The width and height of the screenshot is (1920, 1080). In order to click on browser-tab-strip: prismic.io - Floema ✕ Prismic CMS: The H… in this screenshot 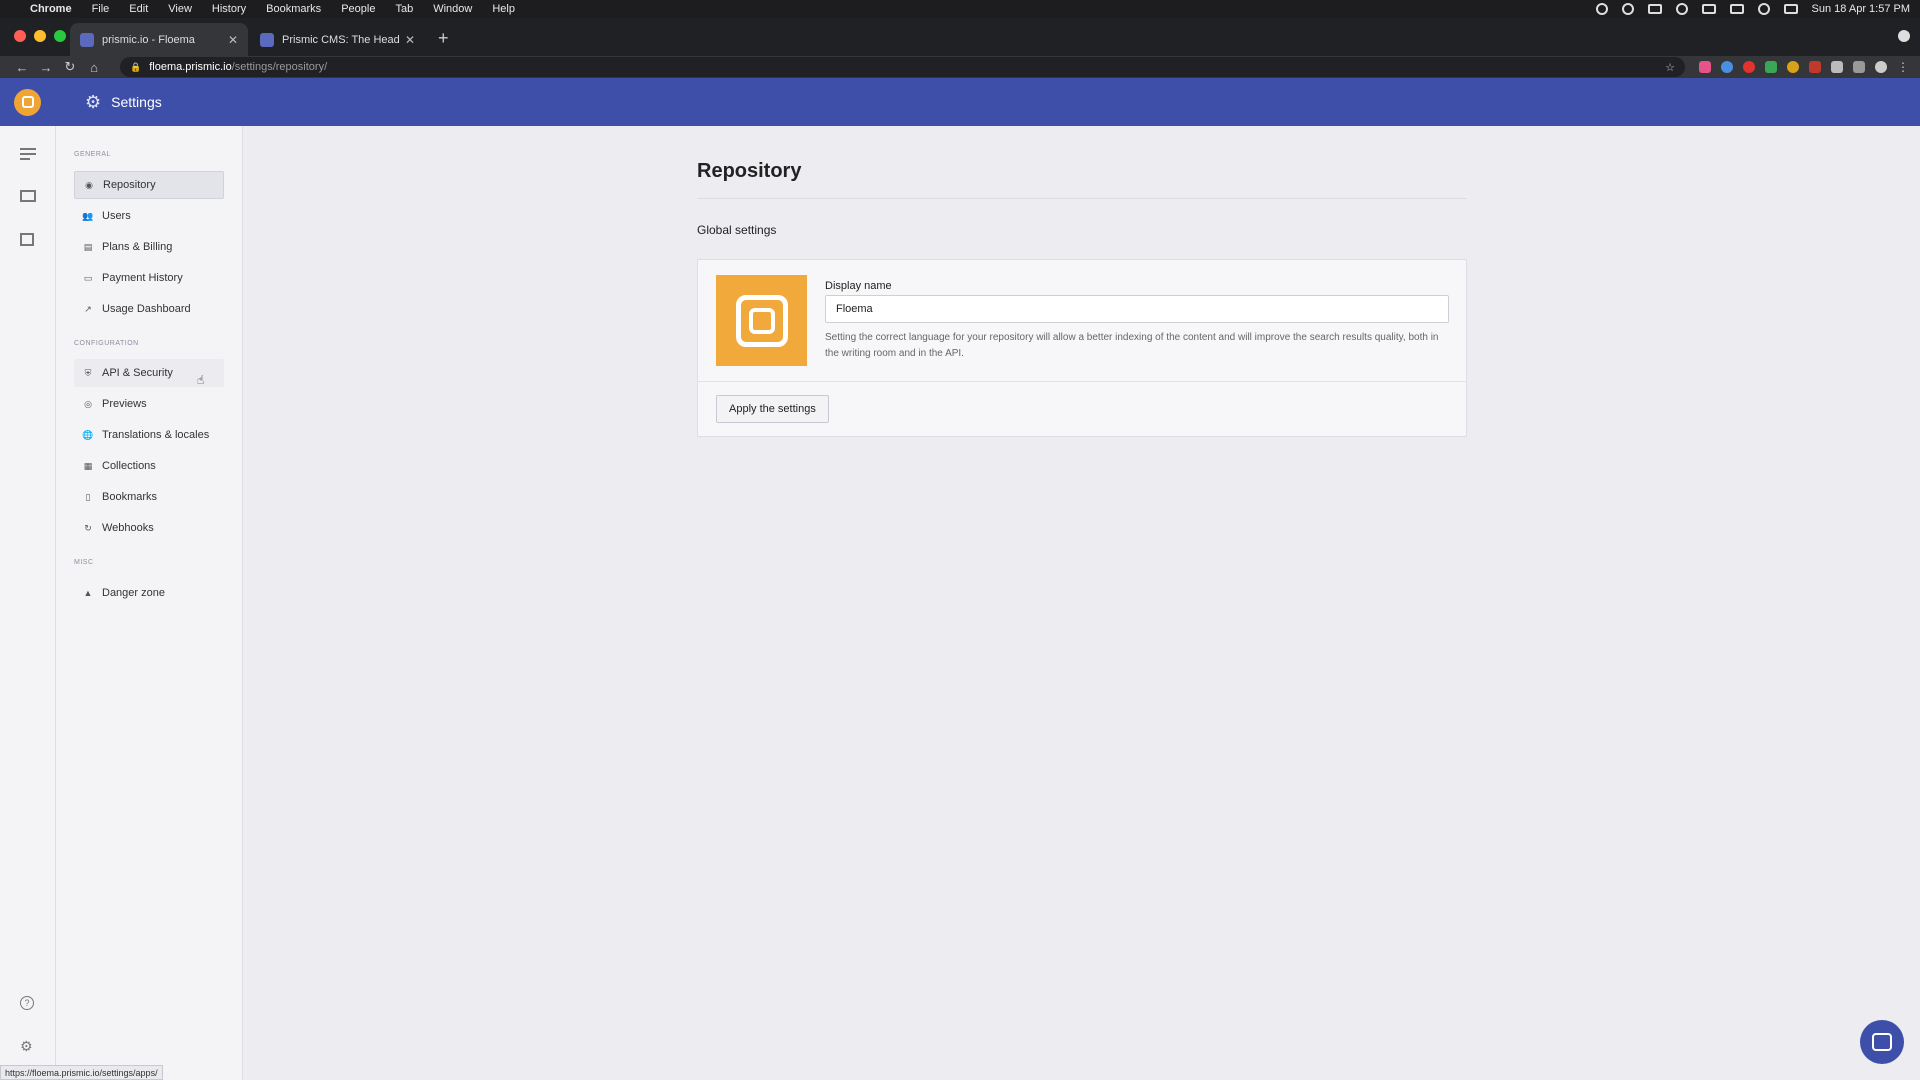, I will do `click(960, 37)`.